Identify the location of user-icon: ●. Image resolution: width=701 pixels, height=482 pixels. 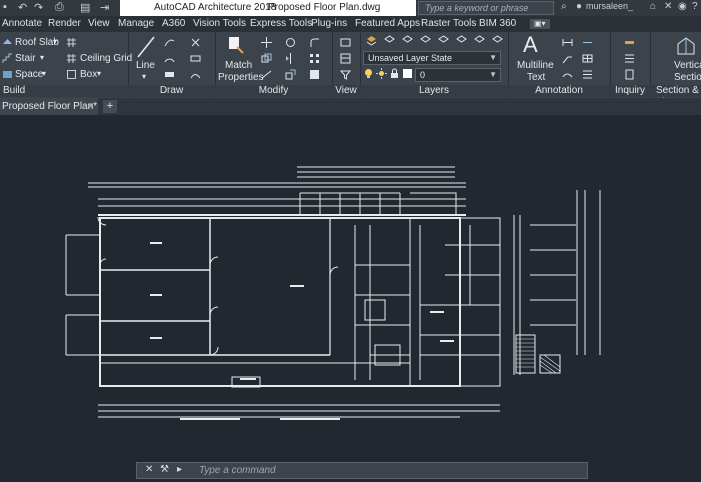
(579, 6).